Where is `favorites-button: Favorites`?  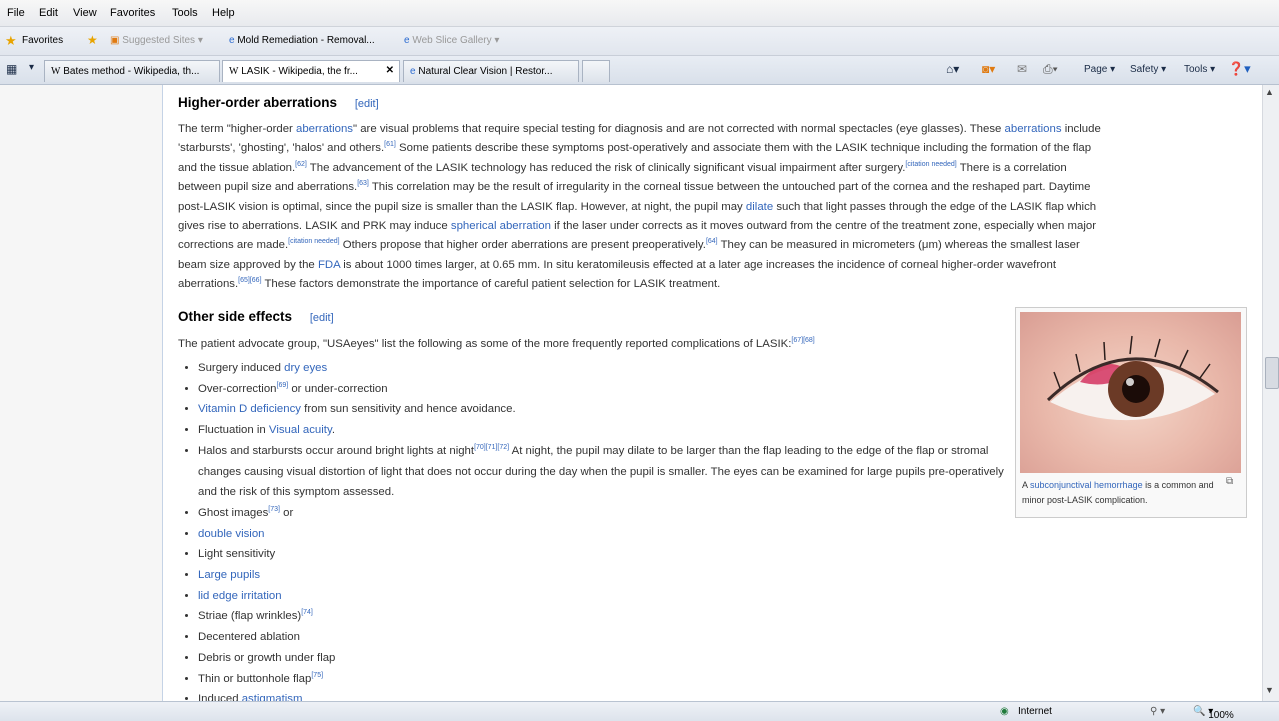
favorites-button: Favorites is located at coordinates (42, 40).